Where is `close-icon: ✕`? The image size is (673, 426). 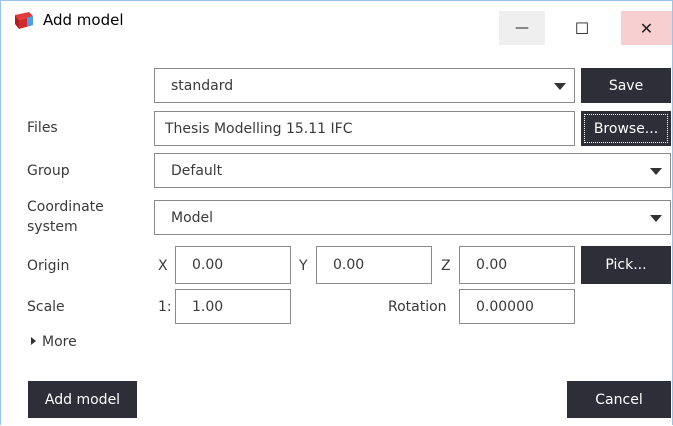 close-icon: ✕ is located at coordinates (646, 28).